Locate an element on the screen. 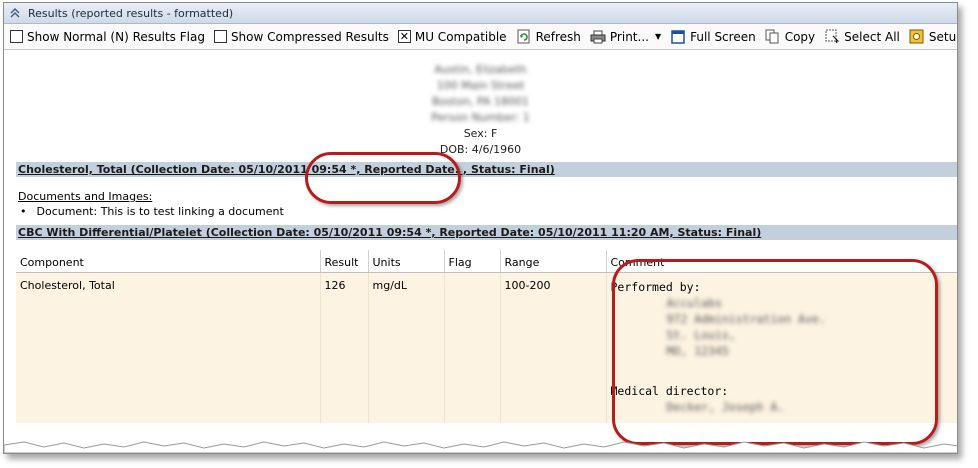 Image resolution: width=978 pixels, height=468 pixels. full-screen-button: Full Screen is located at coordinates (713, 37).